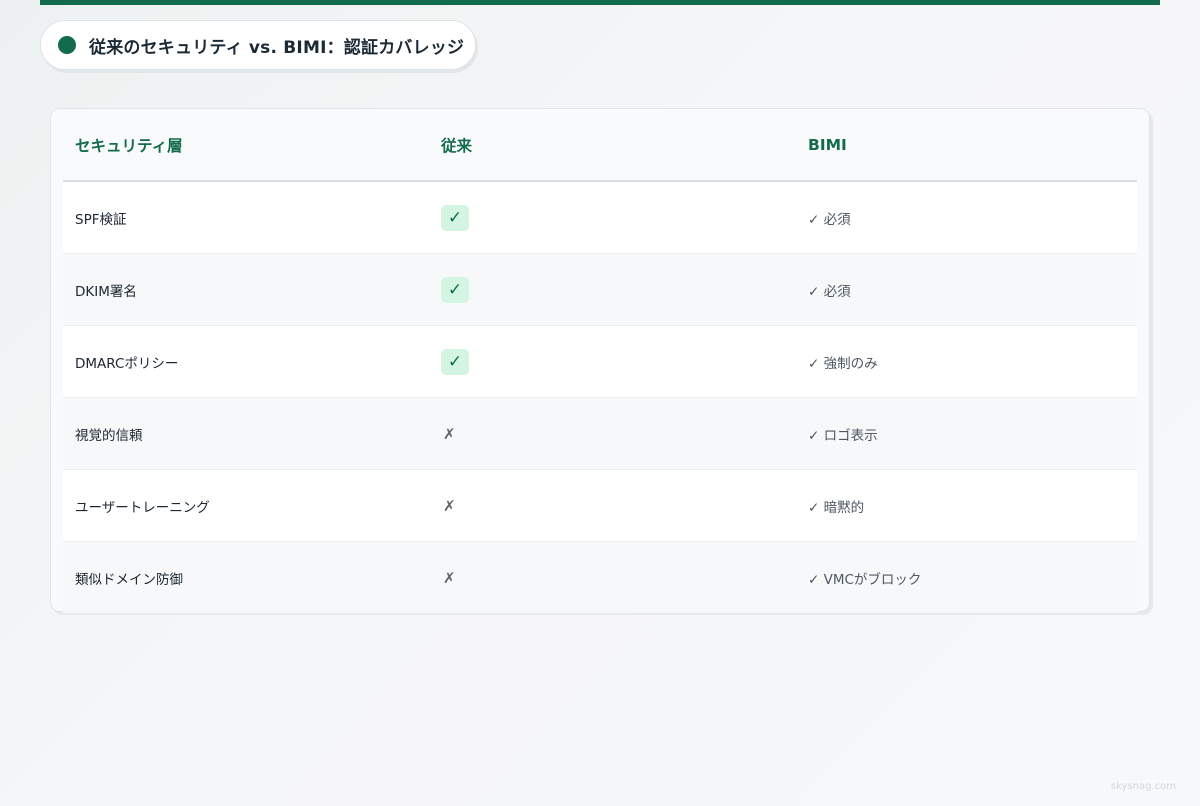 The image size is (1200, 806). I want to click on header-bimi: BIMI, so click(966, 145).